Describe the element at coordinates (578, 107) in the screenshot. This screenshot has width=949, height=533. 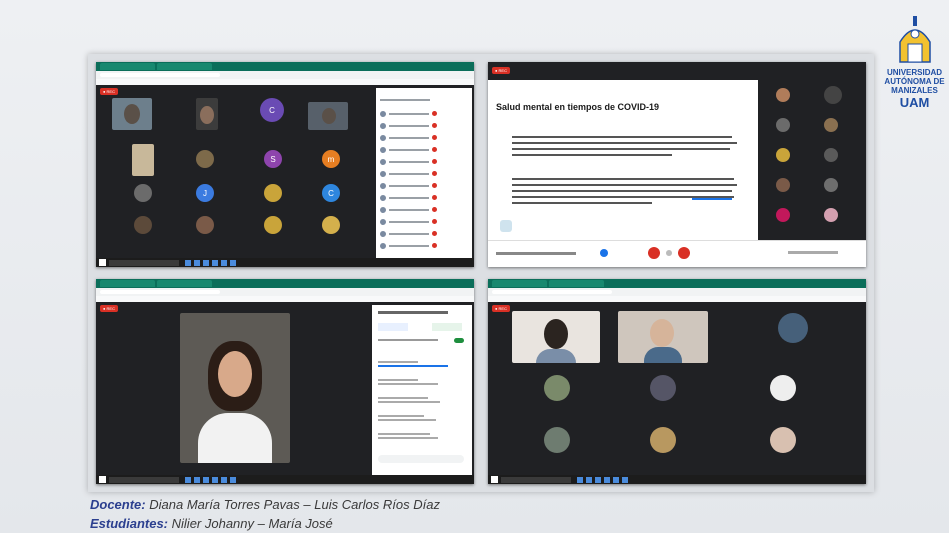
I see `slide-title: Salud mental en tiempos de COVID-19` at that location.